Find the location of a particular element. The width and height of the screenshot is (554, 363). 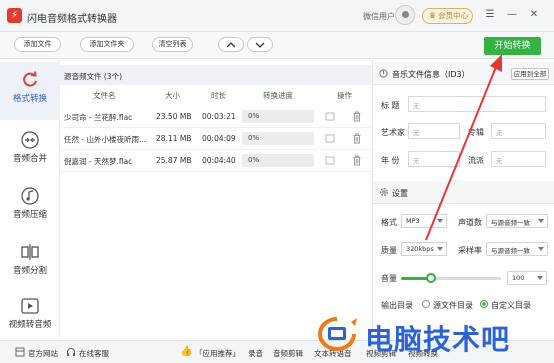

gear-icon is located at coordinates (384, 192).